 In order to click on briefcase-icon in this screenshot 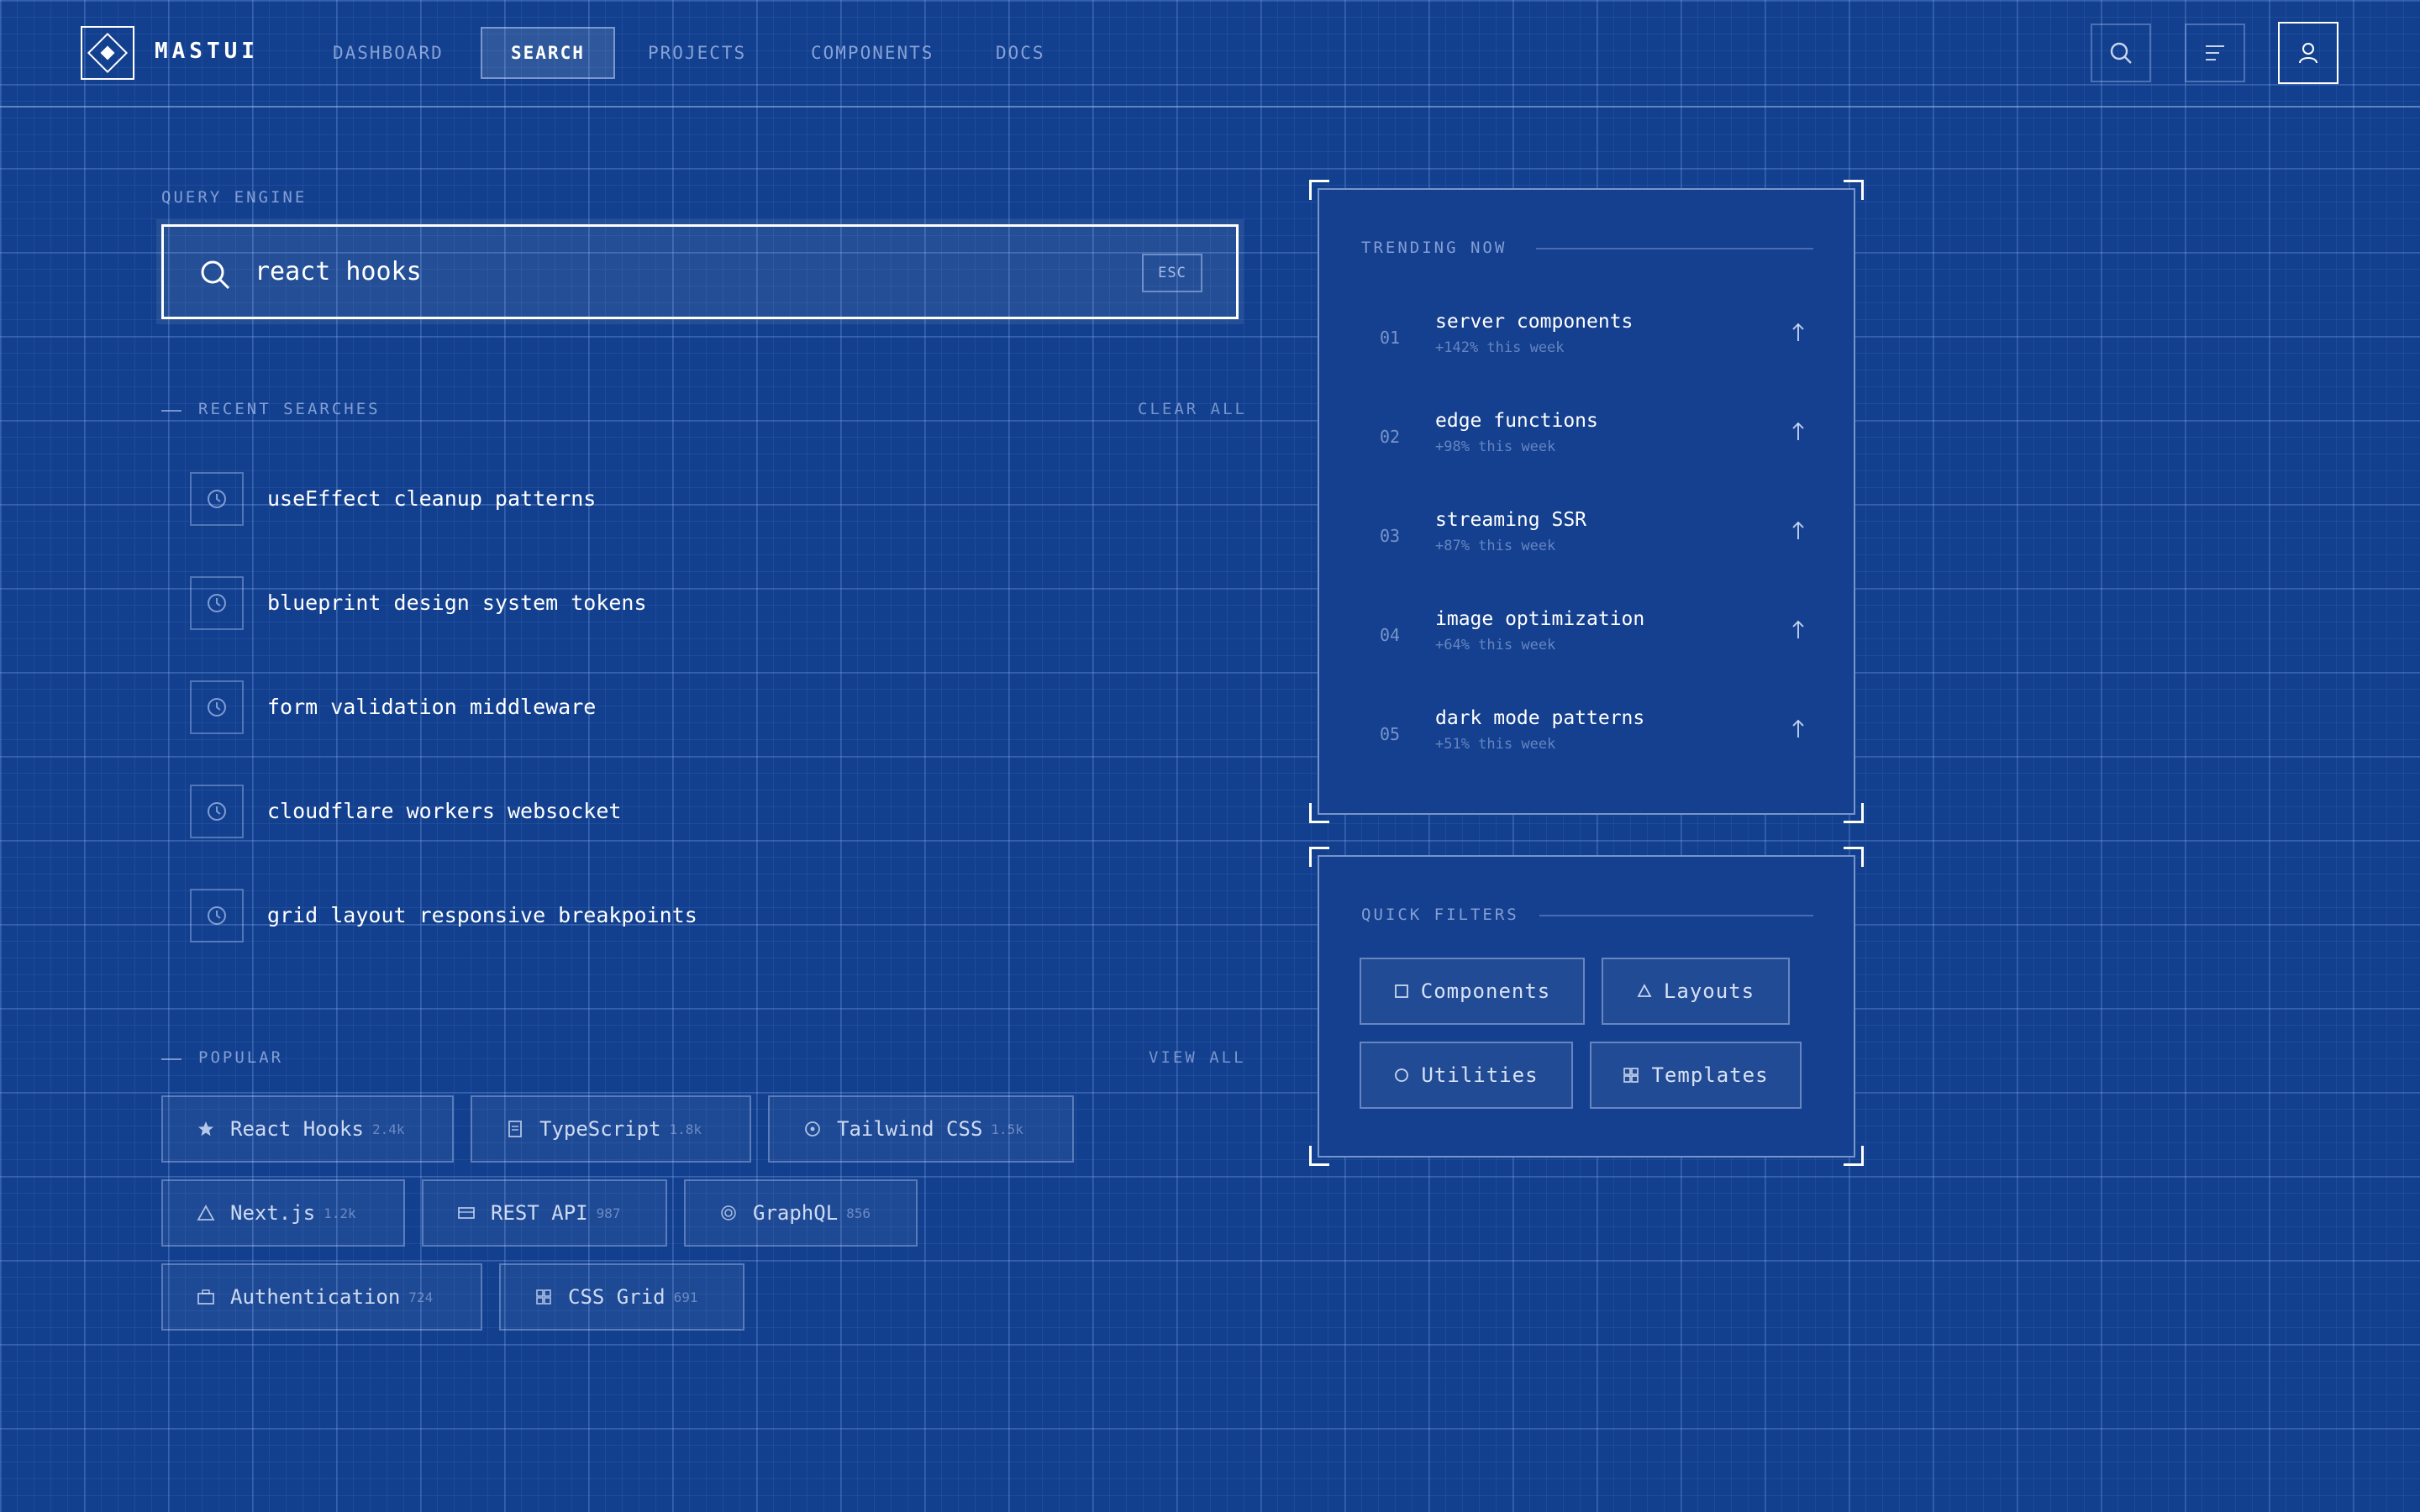, I will do `click(206, 1297)`.